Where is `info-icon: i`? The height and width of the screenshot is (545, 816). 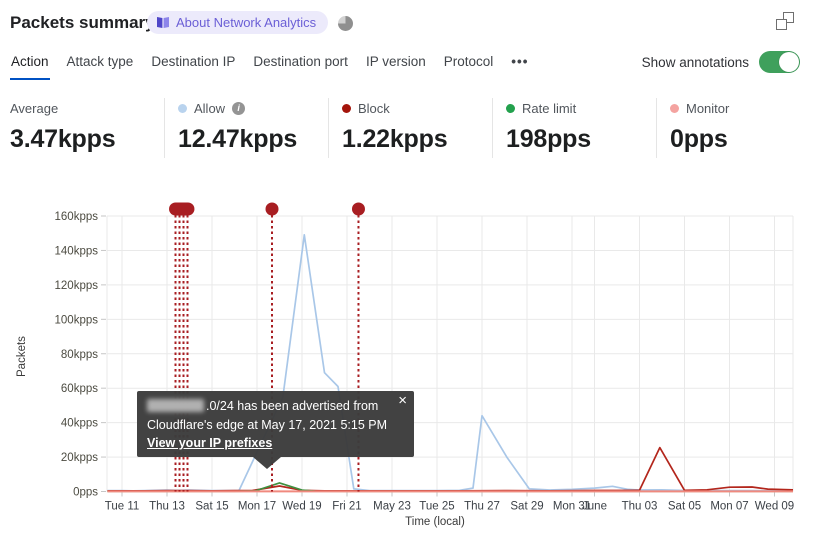 info-icon: i is located at coordinates (239, 108).